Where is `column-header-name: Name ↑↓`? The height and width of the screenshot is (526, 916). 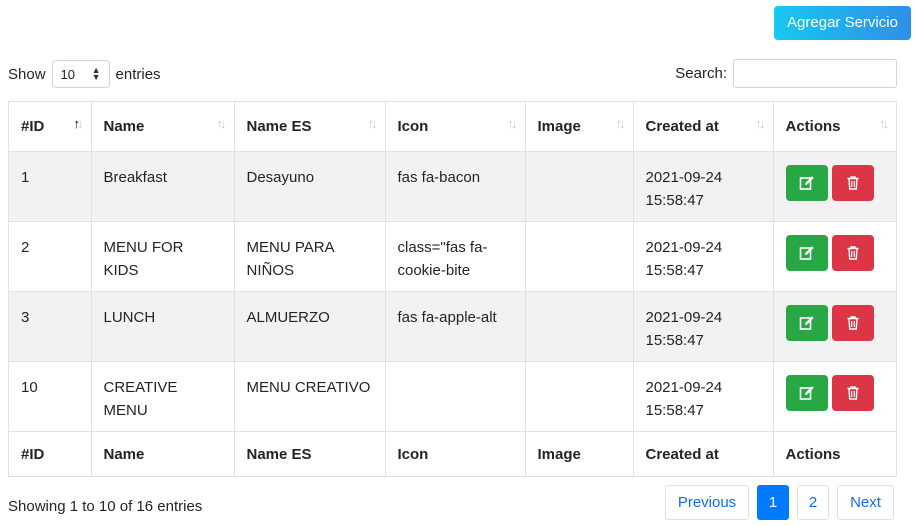
column-header-name: Name ↑↓ is located at coordinates (163, 127).